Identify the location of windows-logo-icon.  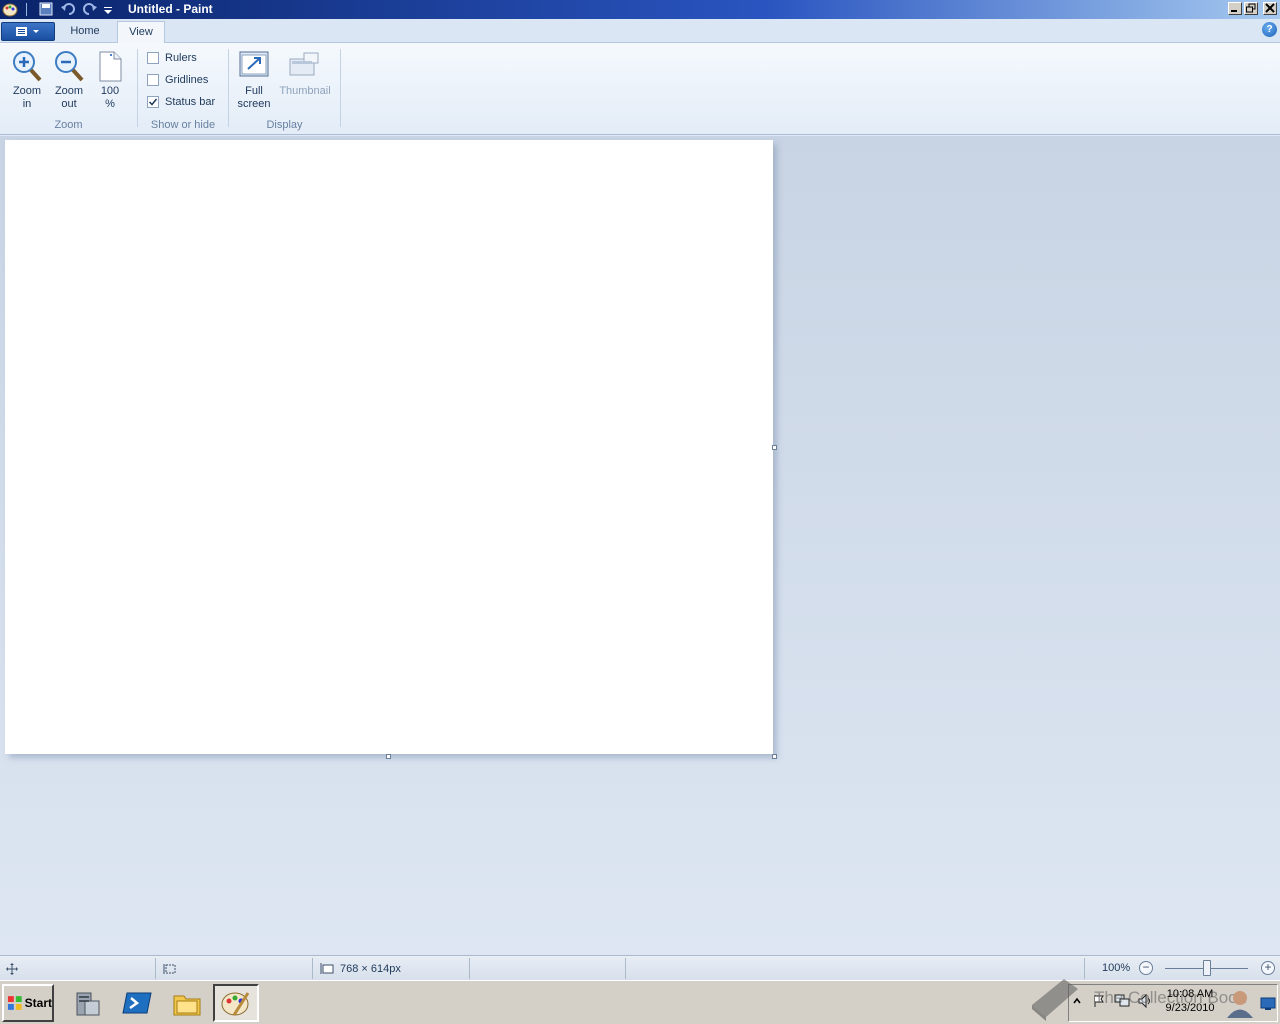
(14, 1003).